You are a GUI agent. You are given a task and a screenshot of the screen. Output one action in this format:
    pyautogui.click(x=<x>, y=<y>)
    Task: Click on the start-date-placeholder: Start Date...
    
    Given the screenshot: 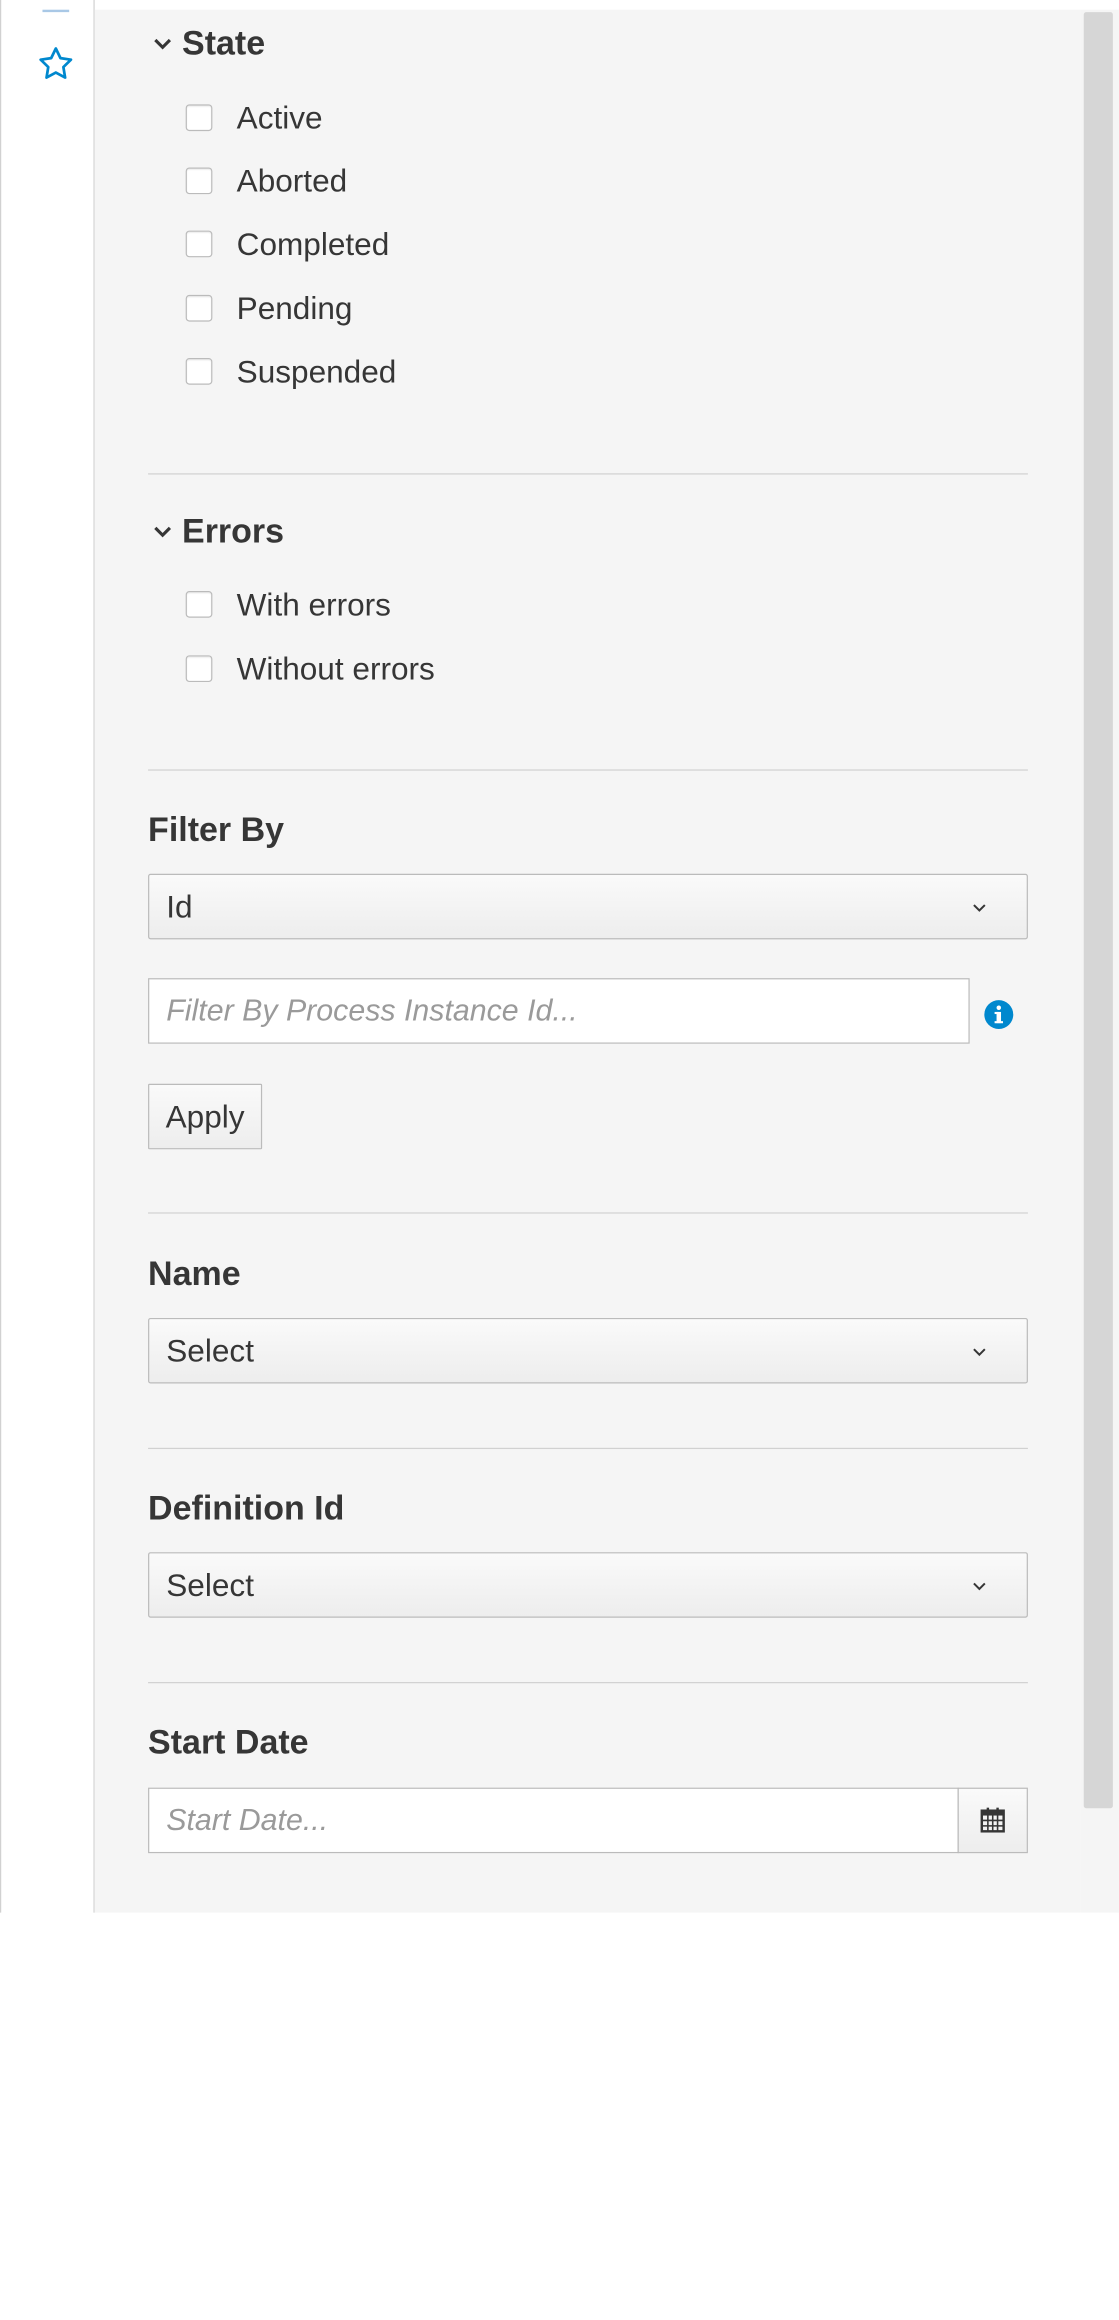 What is the action you would take?
    pyautogui.click(x=247, y=1819)
    